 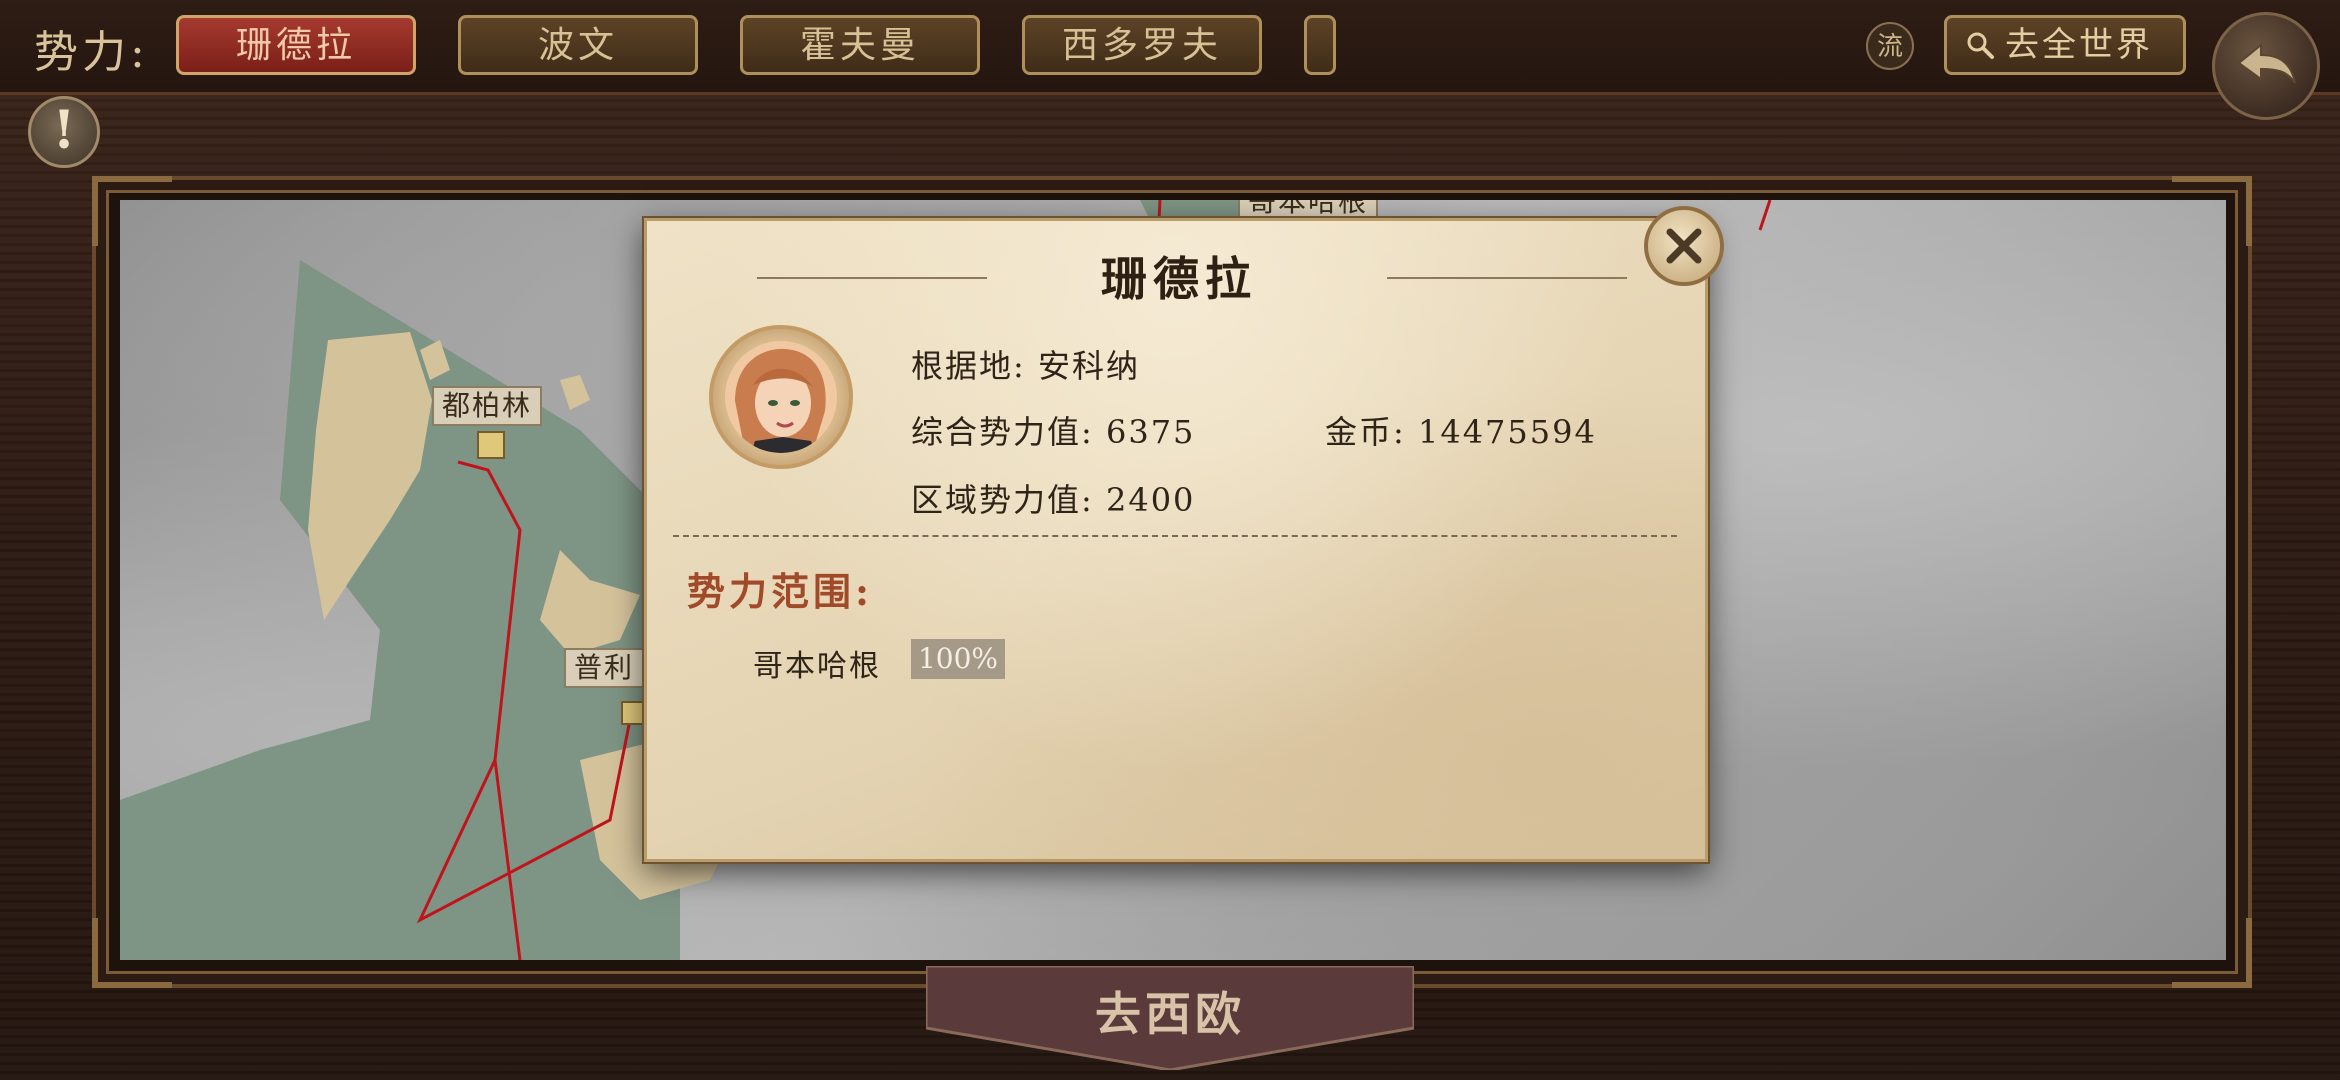 I want to click on tab-sidorov: 西多罗夫, so click(x=1142, y=45).